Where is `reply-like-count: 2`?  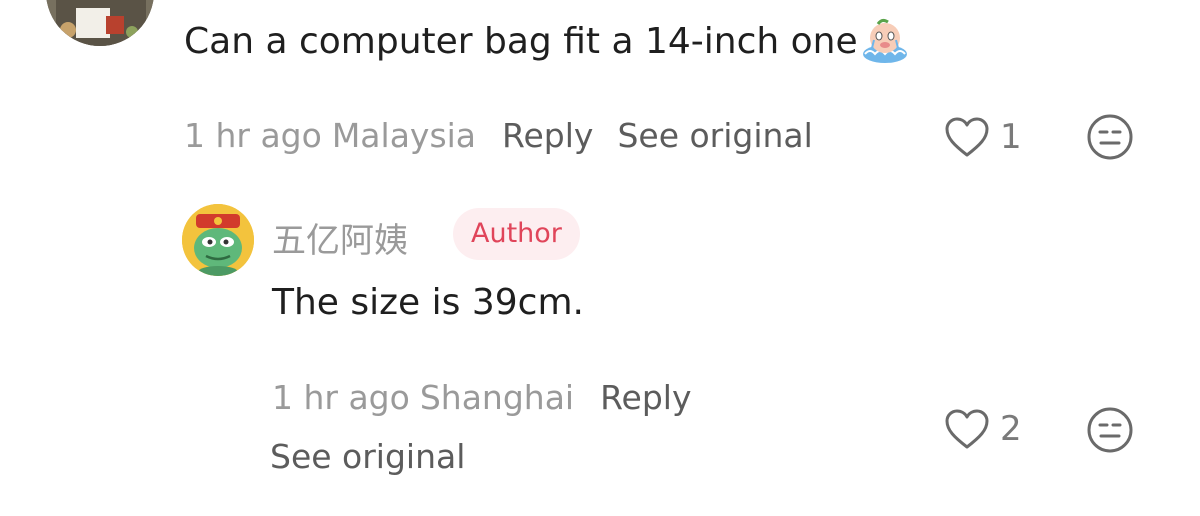
reply-like-count: 2 is located at coordinates (1011, 429).